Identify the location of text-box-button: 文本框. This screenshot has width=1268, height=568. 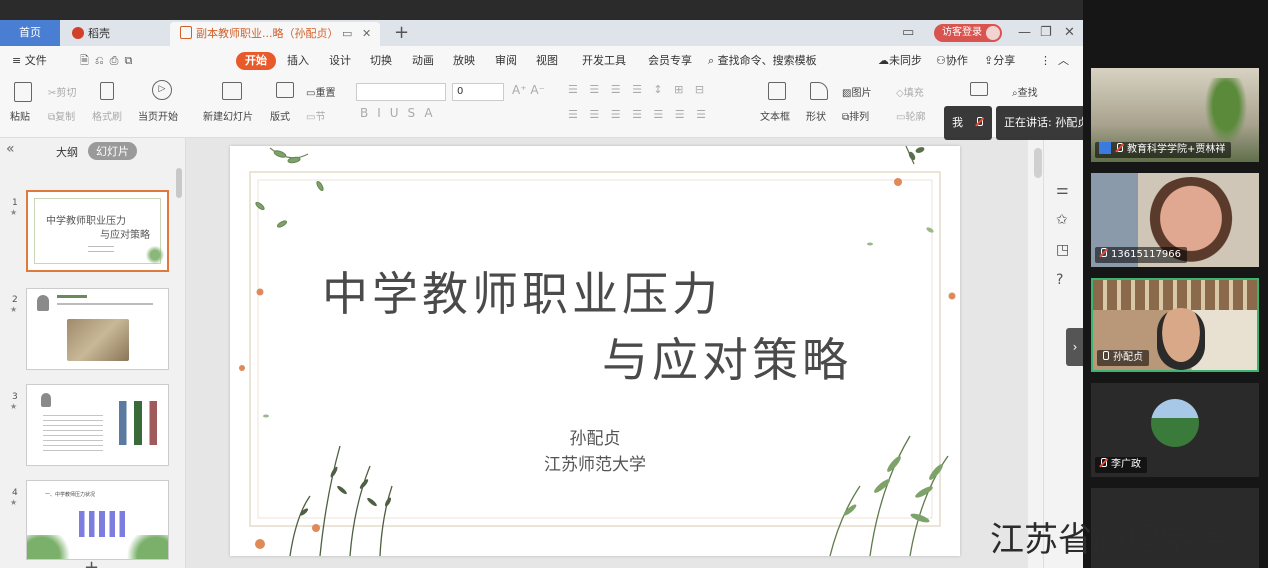
(775, 115).